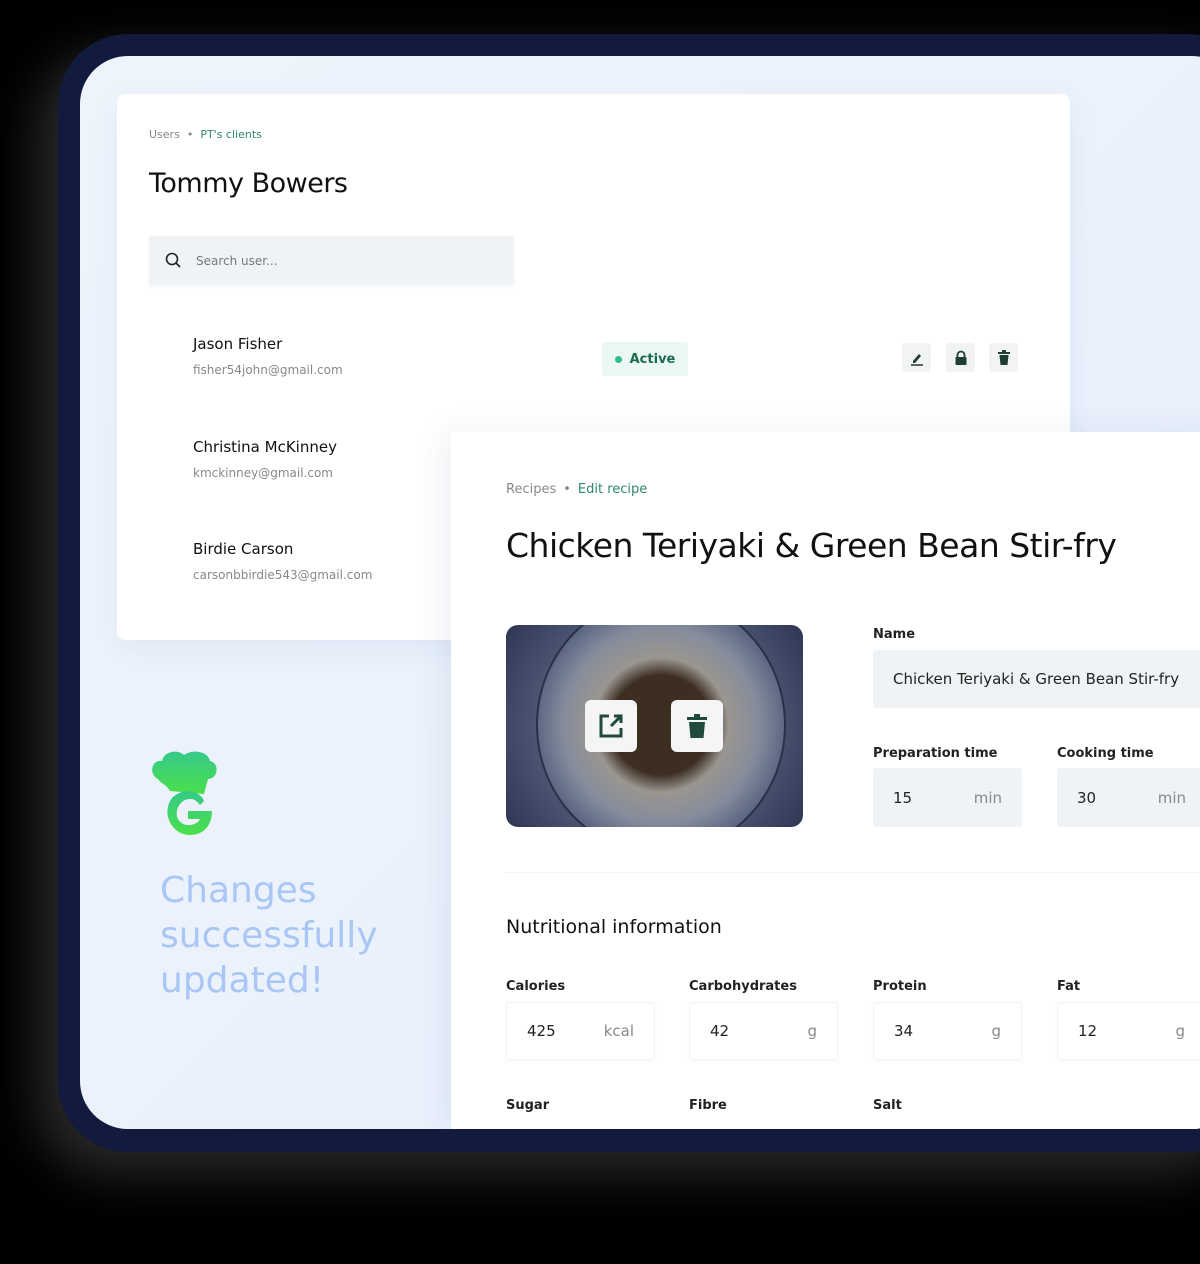 The height and width of the screenshot is (1264, 1200). What do you see at coordinates (184, 795) in the screenshot?
I see `app-logo` at bounding box center [184, 795].